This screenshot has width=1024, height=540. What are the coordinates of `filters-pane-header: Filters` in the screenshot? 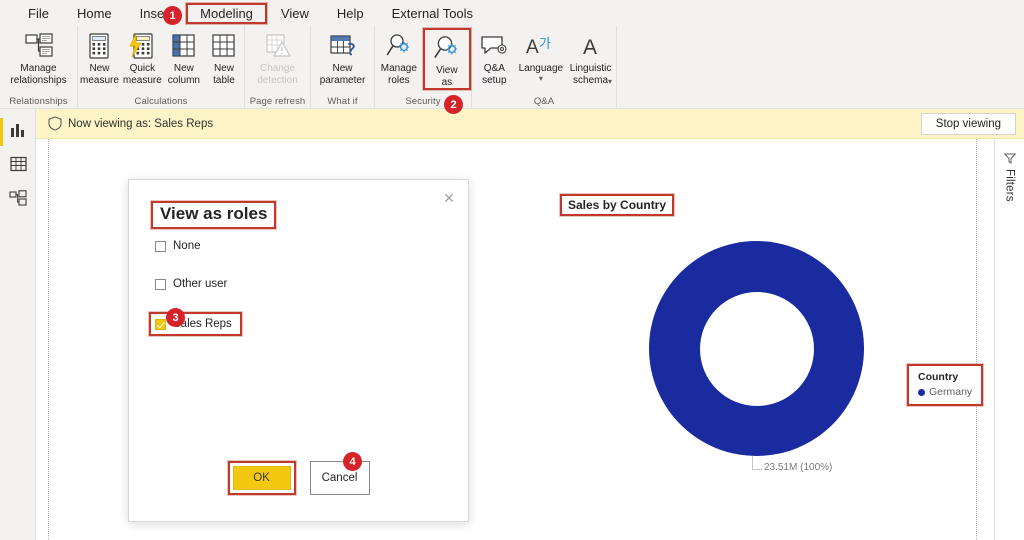 It's located at (1009, 177).